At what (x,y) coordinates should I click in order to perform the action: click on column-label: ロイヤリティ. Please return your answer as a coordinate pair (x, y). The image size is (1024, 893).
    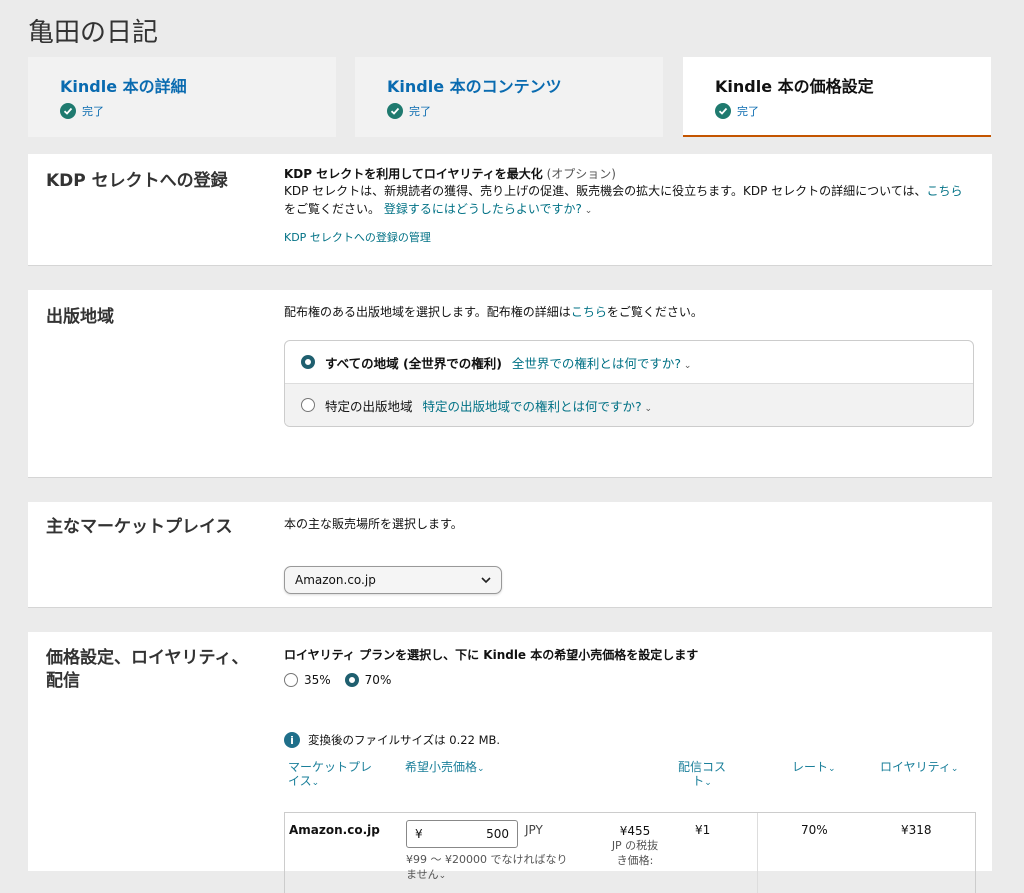
    Looking at the image, I should click on (915, 767).